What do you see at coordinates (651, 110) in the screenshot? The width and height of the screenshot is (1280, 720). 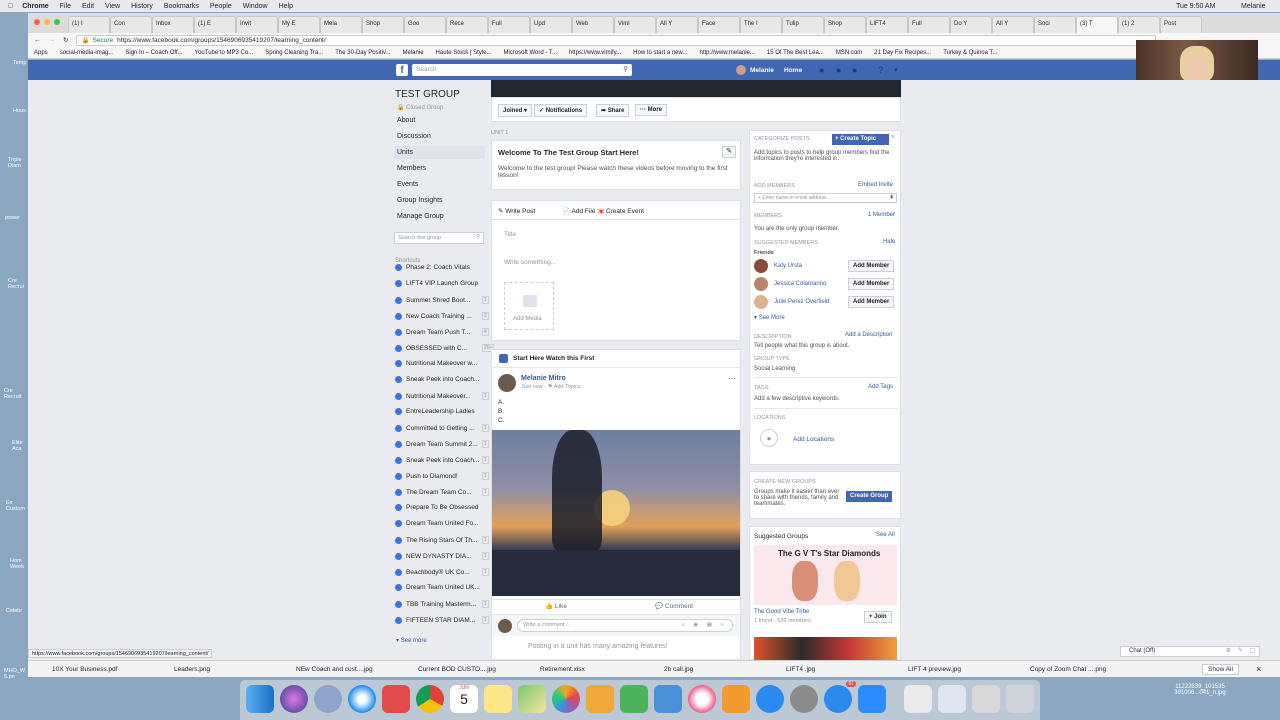 I see `more-button: ··· More` at bounding box center [651, 110].